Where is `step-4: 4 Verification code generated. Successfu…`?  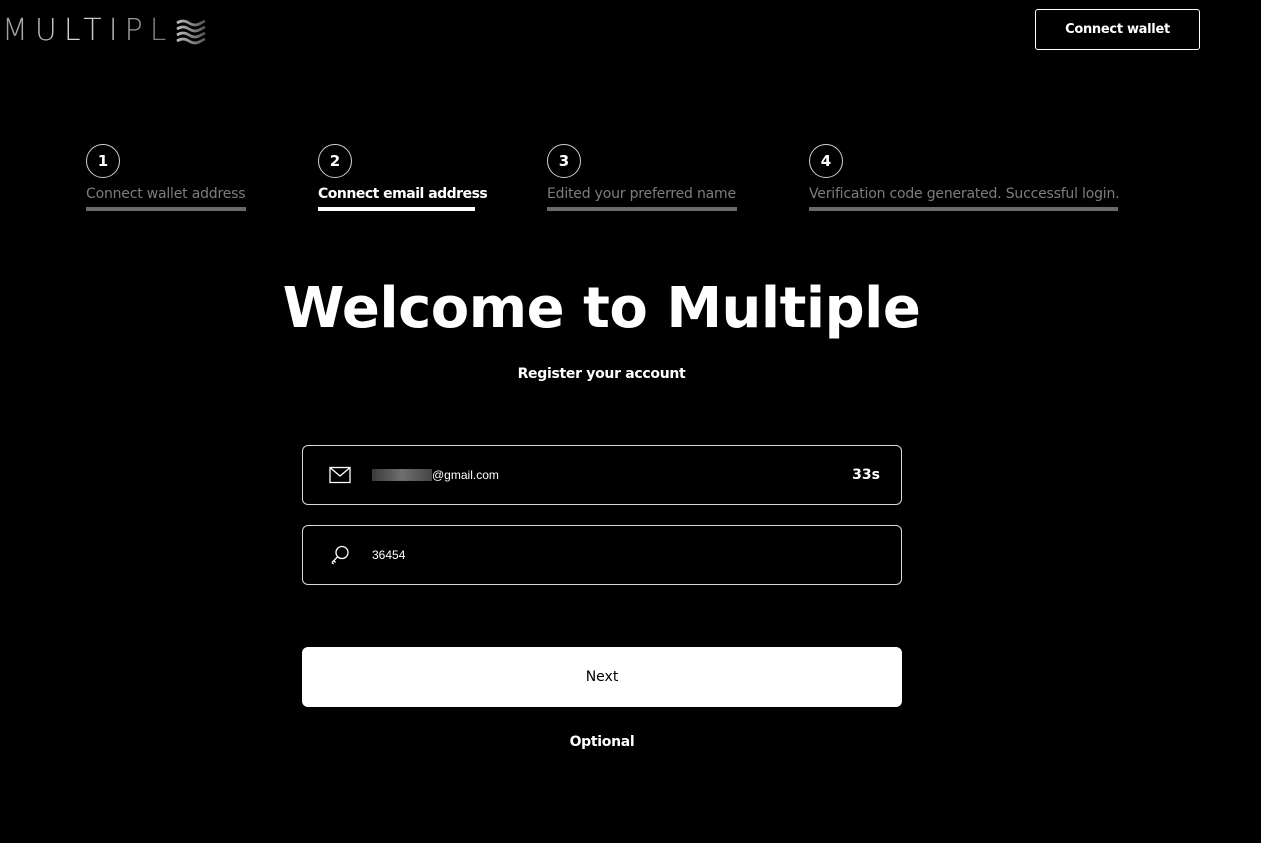 step-4: 4 Verification code generated. Successfu… is located at coordinates (964, 177).